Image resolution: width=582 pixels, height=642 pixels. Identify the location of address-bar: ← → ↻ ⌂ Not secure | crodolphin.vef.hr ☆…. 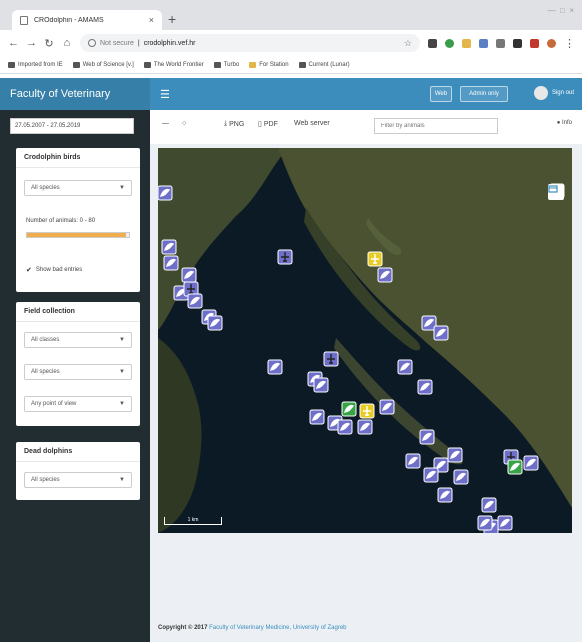
(291, 43).